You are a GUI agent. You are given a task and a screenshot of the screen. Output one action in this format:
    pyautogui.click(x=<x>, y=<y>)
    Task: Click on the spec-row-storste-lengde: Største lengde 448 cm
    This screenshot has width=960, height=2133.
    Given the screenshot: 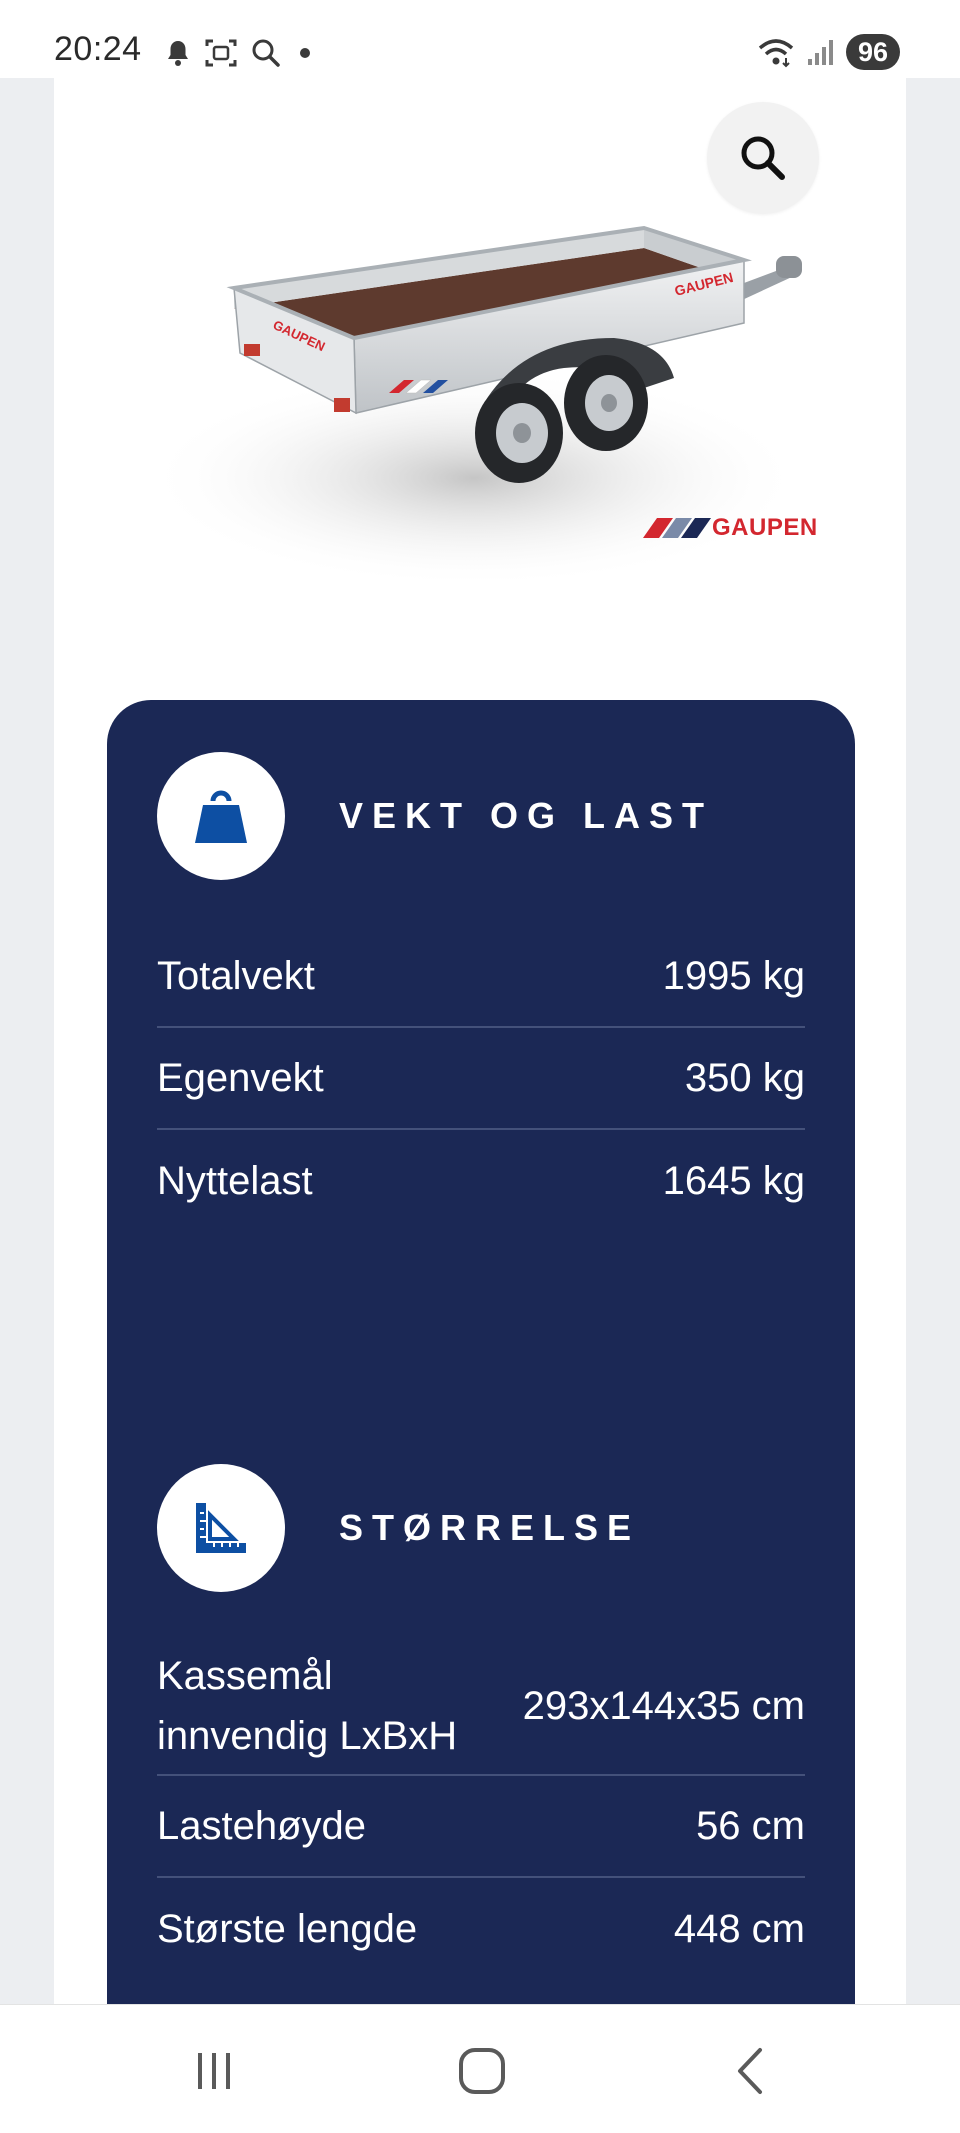 What is the action you would take?
    pyautogui.click(x=481, y=1929)
    